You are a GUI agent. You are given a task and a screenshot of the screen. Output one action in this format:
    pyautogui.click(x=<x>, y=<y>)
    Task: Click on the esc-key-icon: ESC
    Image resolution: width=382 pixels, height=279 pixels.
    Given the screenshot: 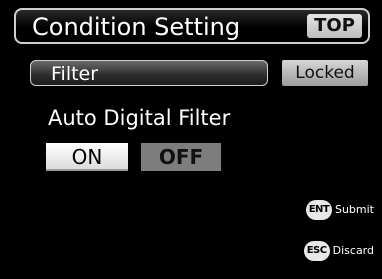 What is the action you would take?
    pyautogui.click(x=316, y=251)
    